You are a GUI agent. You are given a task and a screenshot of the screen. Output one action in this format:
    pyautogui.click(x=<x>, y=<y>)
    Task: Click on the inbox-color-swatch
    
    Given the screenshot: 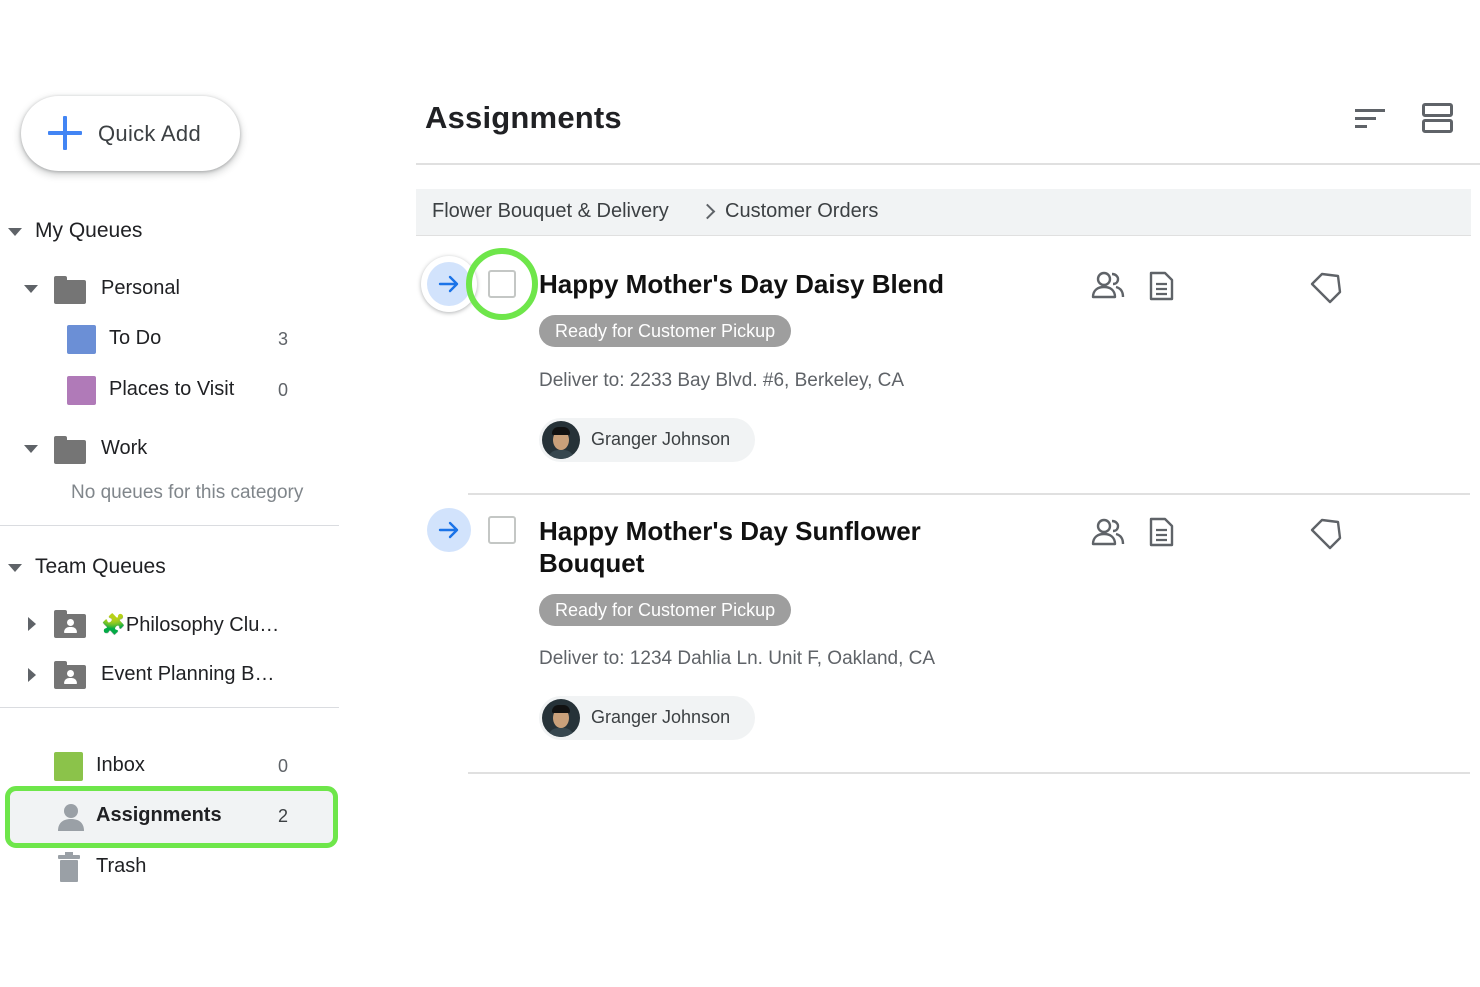 What is the action you would take?
    pyautogui.click(x=68, y=766)
    